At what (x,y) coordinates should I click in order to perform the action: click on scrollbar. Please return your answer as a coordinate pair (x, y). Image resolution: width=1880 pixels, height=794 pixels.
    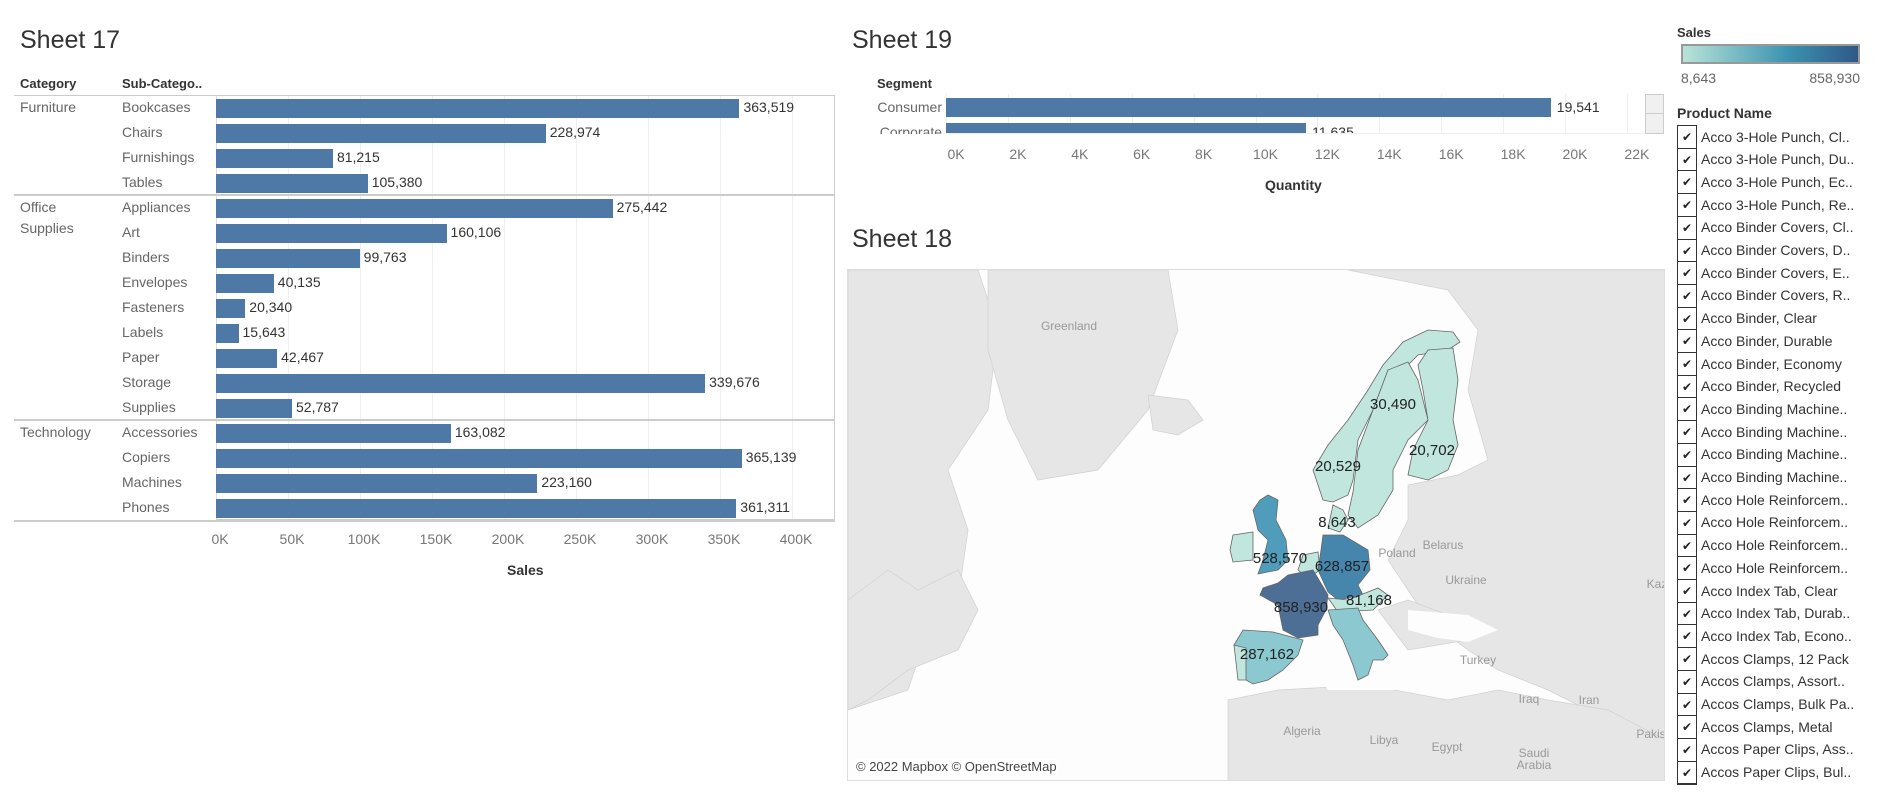
    Looking at the image, I should click on (1654, 114).